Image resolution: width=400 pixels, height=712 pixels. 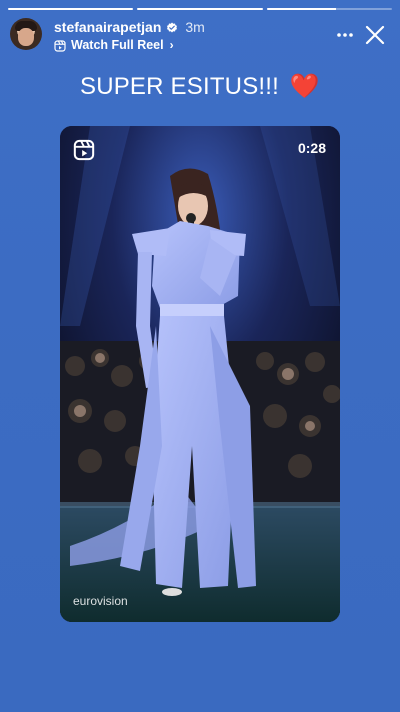 I want to click on story-progress, so click(x=200, y=9).